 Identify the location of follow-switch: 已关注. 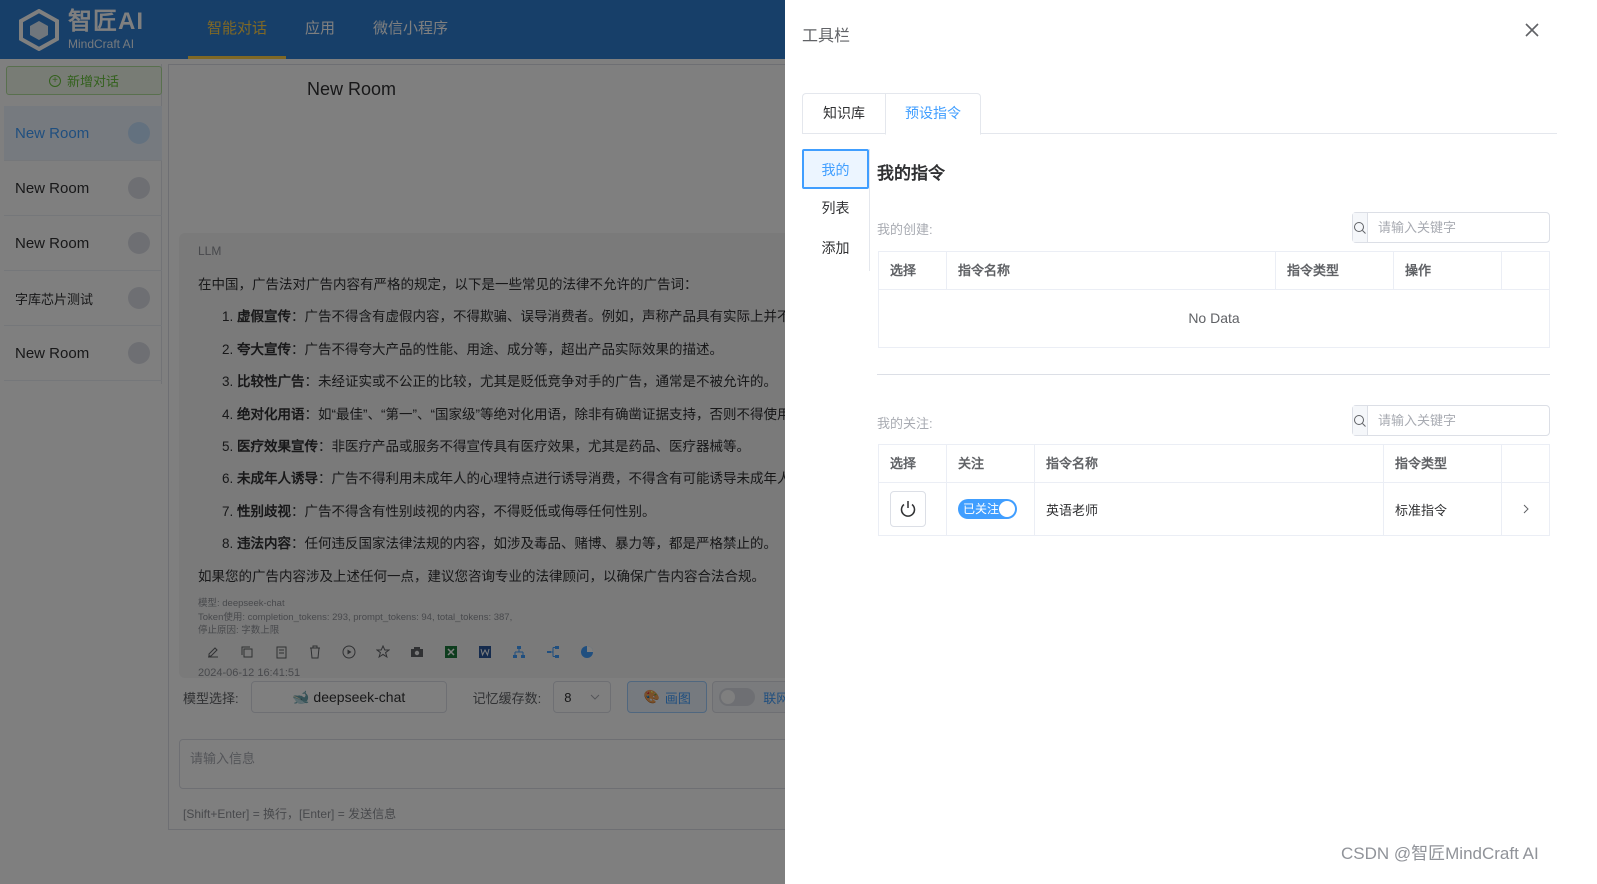
(987, 509).